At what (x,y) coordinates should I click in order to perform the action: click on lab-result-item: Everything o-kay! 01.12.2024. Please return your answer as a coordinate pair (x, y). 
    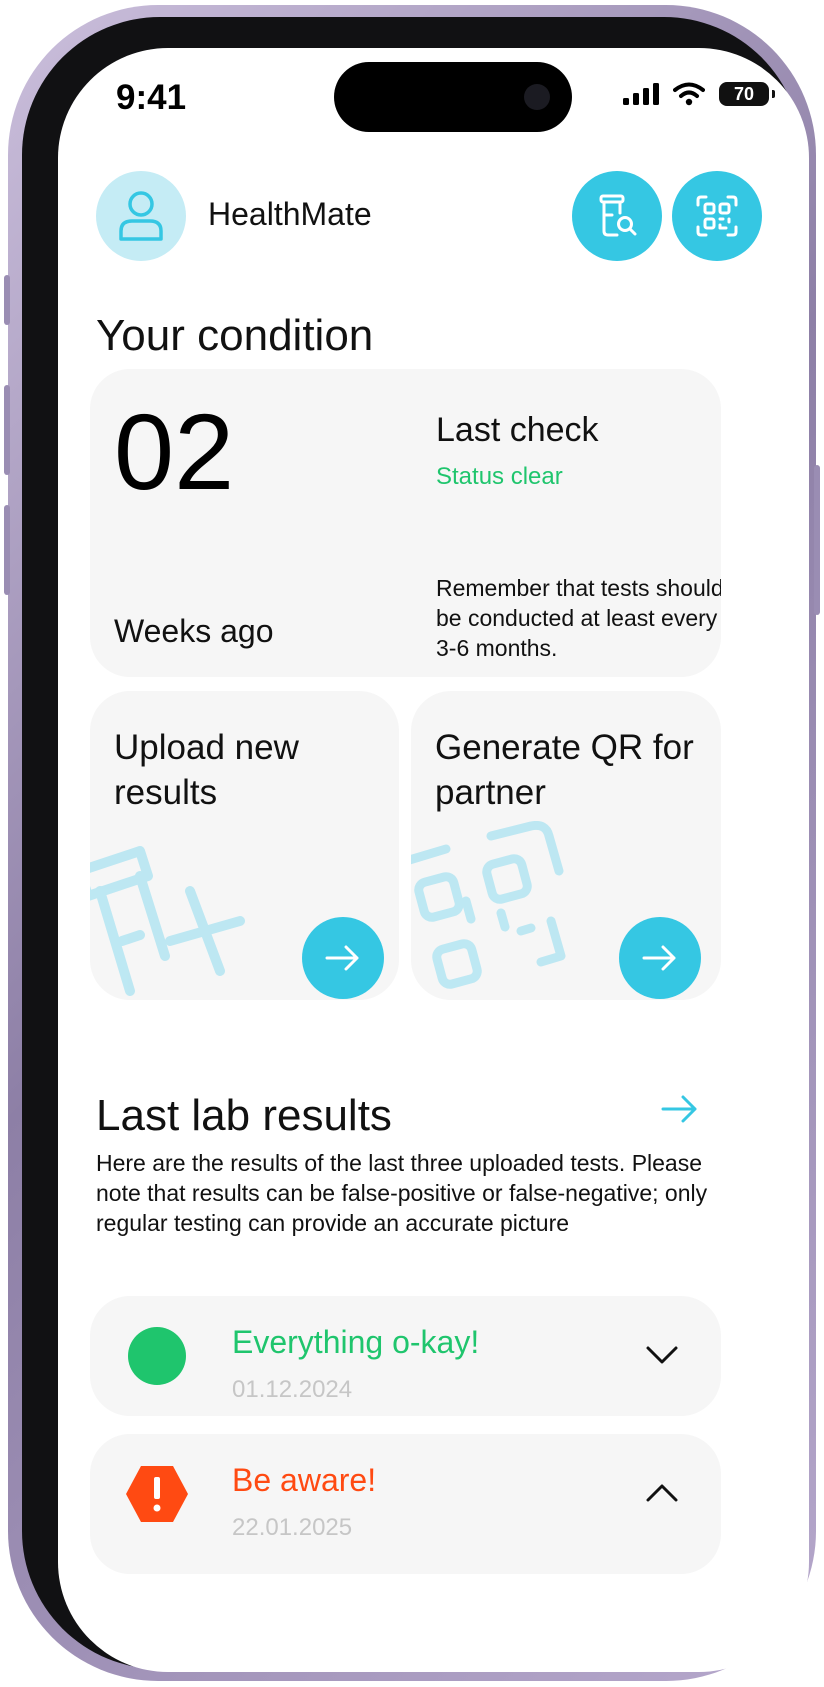
    Looking at the image, I should click on (405, 1356).